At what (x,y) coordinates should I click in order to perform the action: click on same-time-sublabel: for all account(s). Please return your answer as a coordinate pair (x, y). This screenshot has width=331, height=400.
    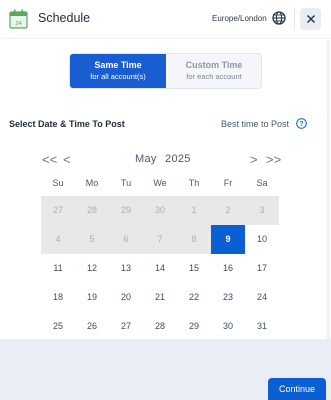
    Looking at the image, I should click on (118, 76).